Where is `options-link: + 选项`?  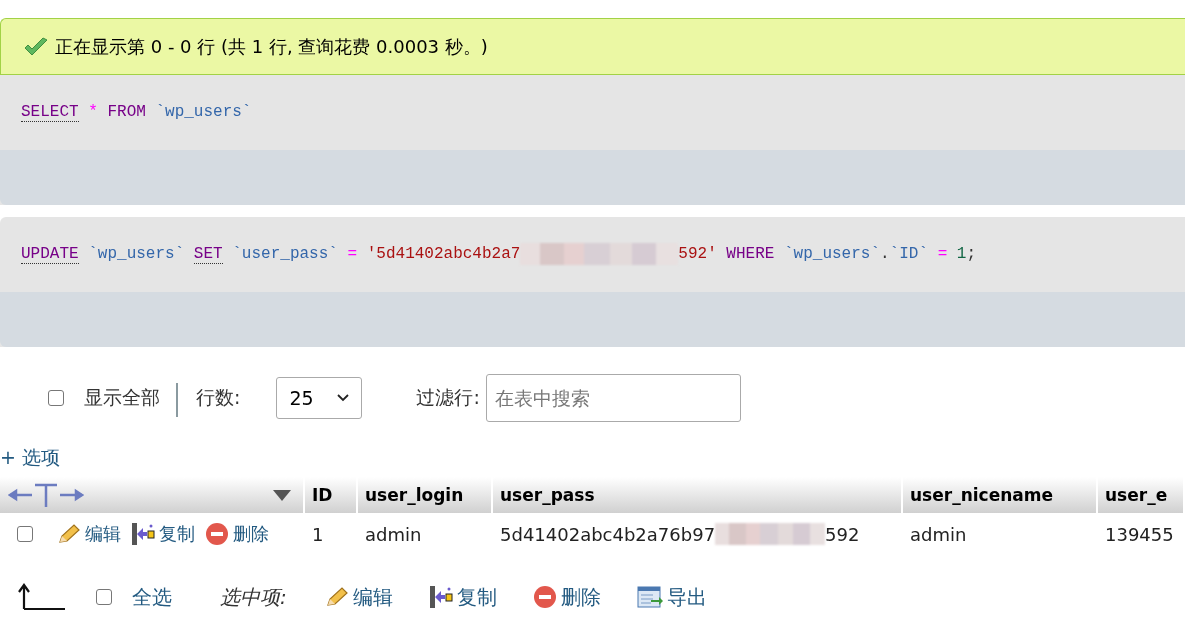 options-link: + 选项 is located at coordinates (30, 458).